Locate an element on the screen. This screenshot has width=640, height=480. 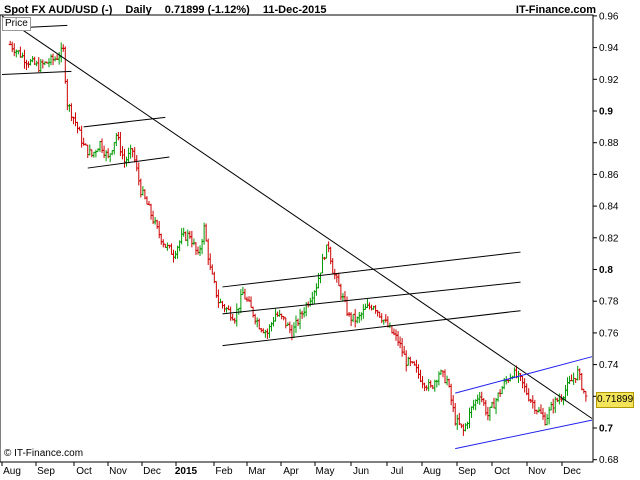
y-tick-label: 0.68 is located at coordinates (609, 460).